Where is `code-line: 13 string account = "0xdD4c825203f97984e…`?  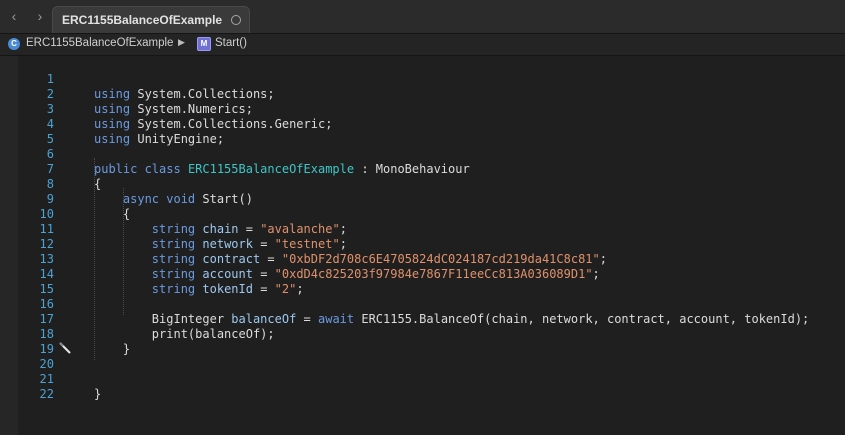
code-line: 13 string account = "0xdD4c825203f97984e… is located at coordinates (431, 259).